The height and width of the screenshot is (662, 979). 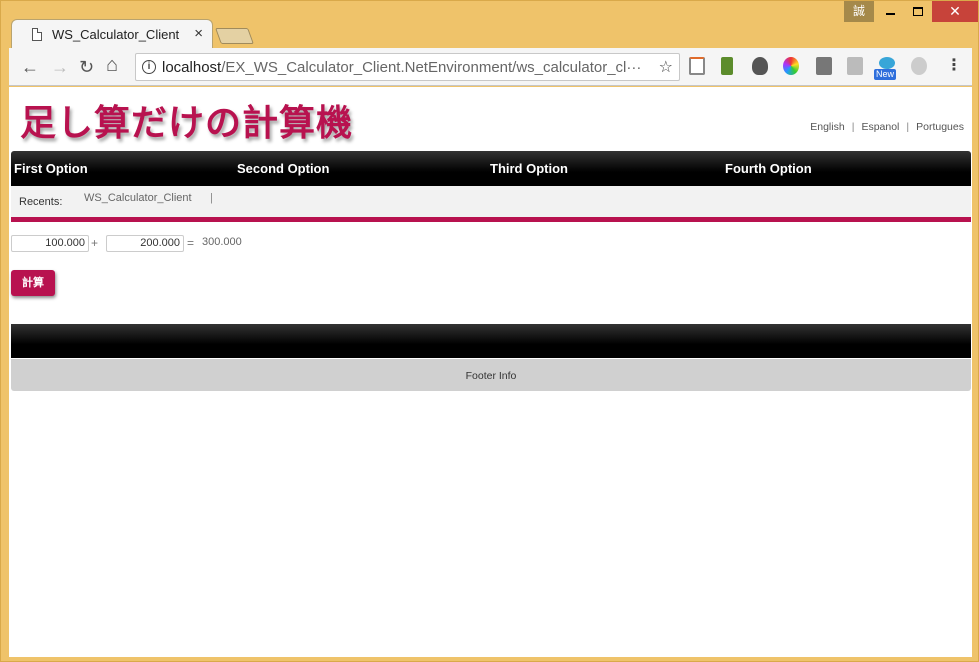 What do you see at coordinates (116, 34) in the screenshot?
I see `tab-title: WS_Calculator_Client` at bounding box center [116, 34].